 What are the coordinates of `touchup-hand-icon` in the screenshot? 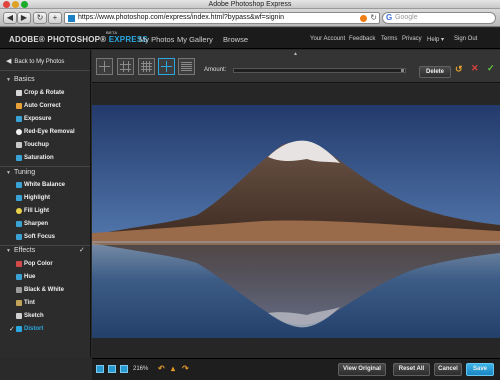 It's located at (19, 145).